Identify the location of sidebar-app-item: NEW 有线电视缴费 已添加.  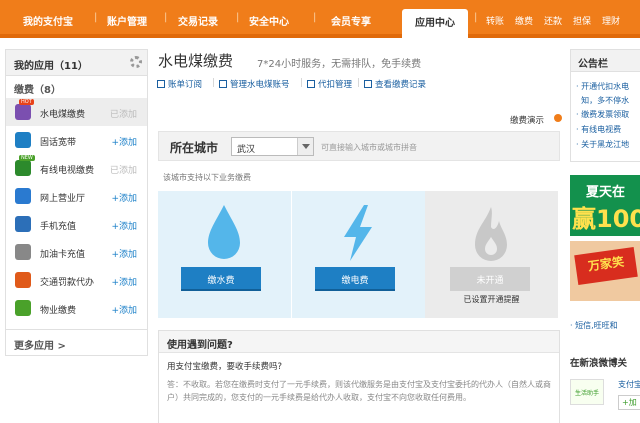
(76, 168).